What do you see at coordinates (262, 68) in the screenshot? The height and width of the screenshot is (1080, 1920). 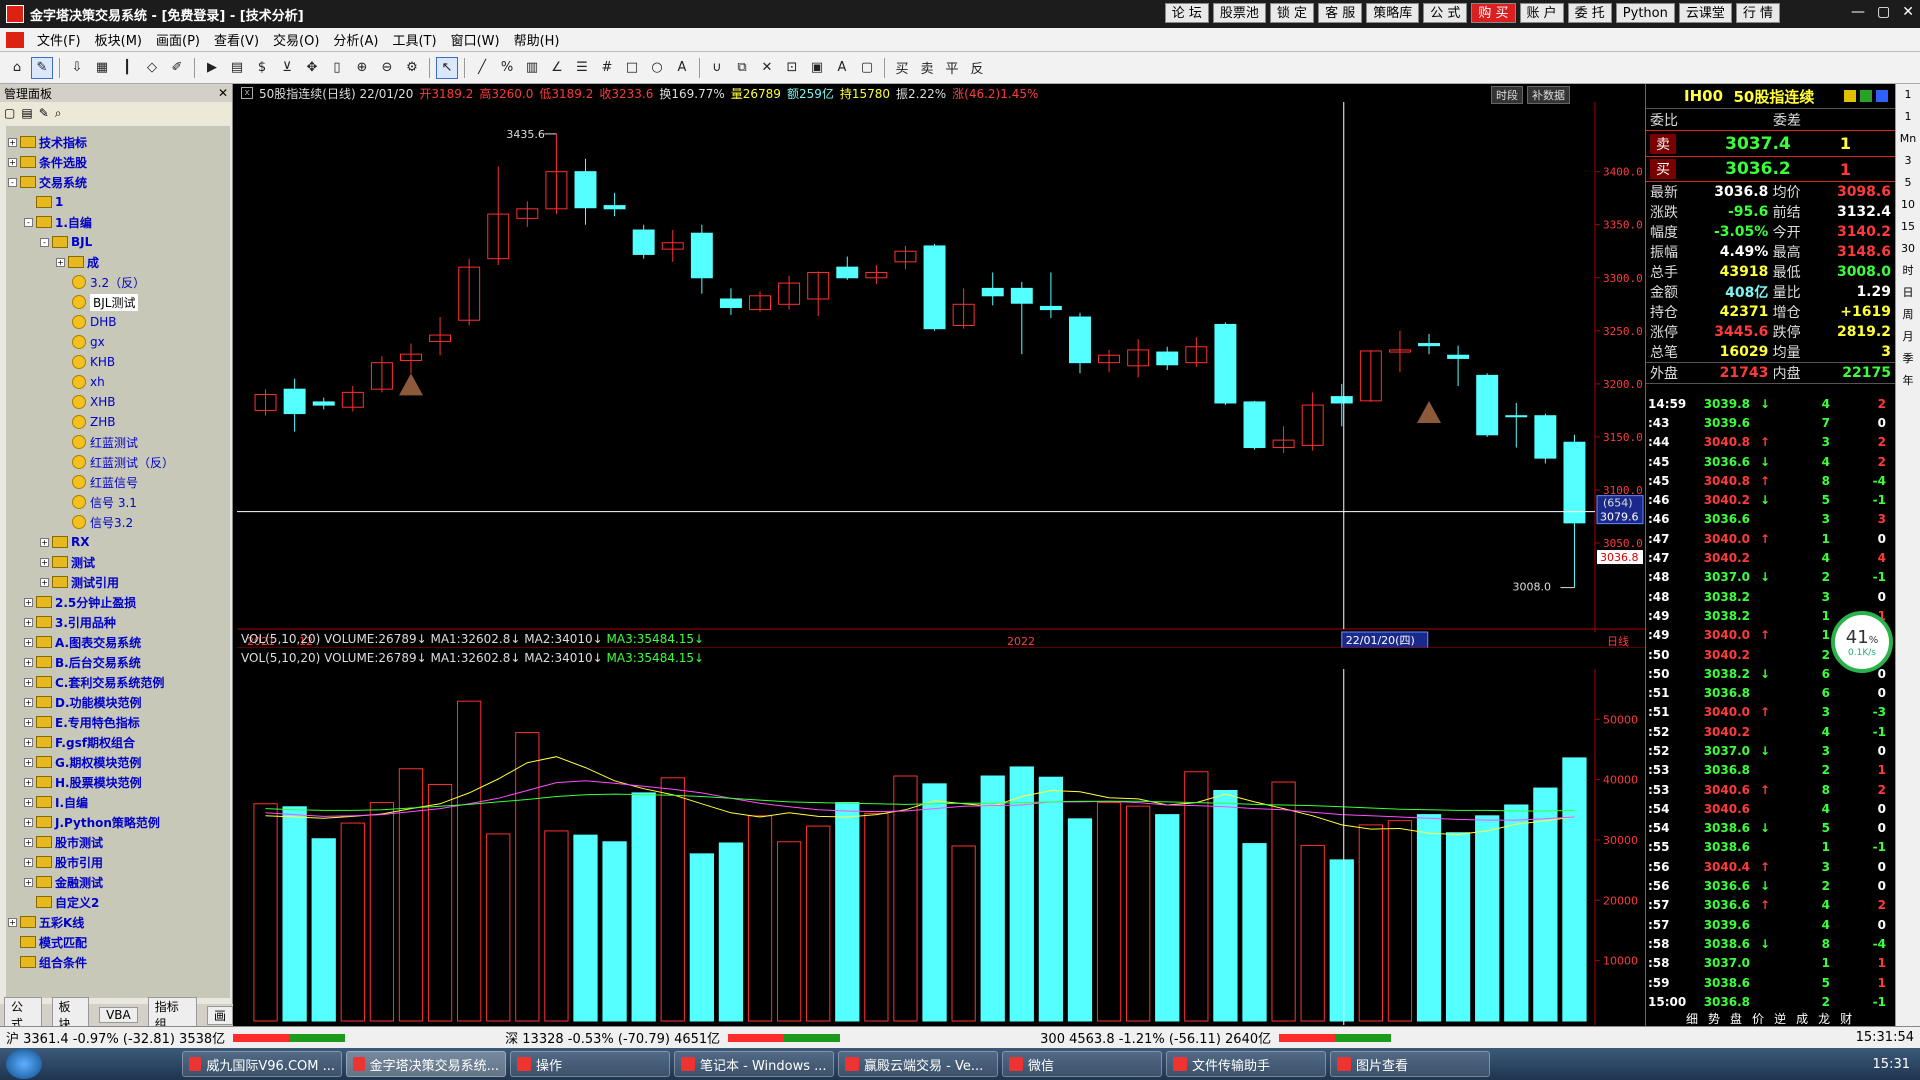 I see `dollar-icon: $` at bounding box center [262, 68].